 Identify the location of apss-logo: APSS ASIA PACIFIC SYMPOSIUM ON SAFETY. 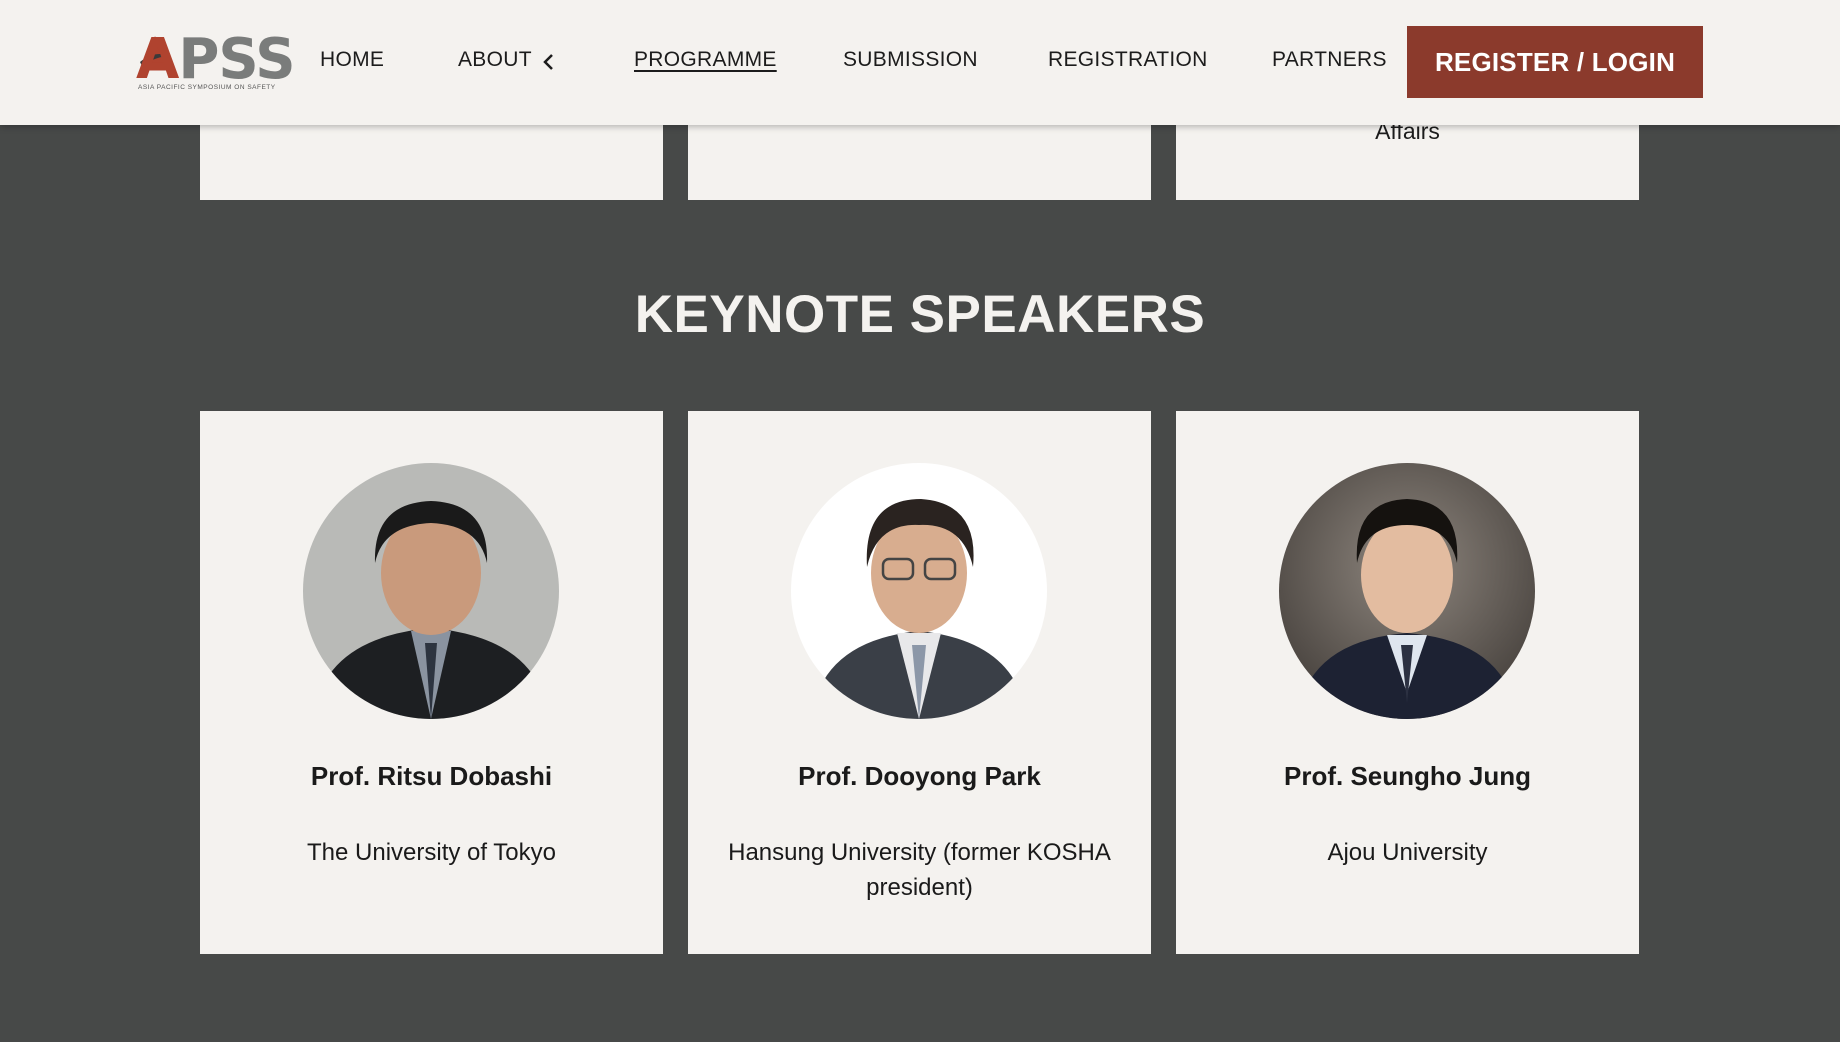
(216, 60).